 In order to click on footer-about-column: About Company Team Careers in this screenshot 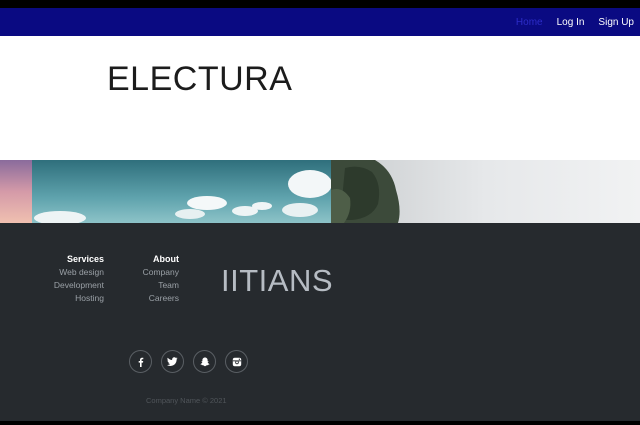, I will do `click(148, 279)`.